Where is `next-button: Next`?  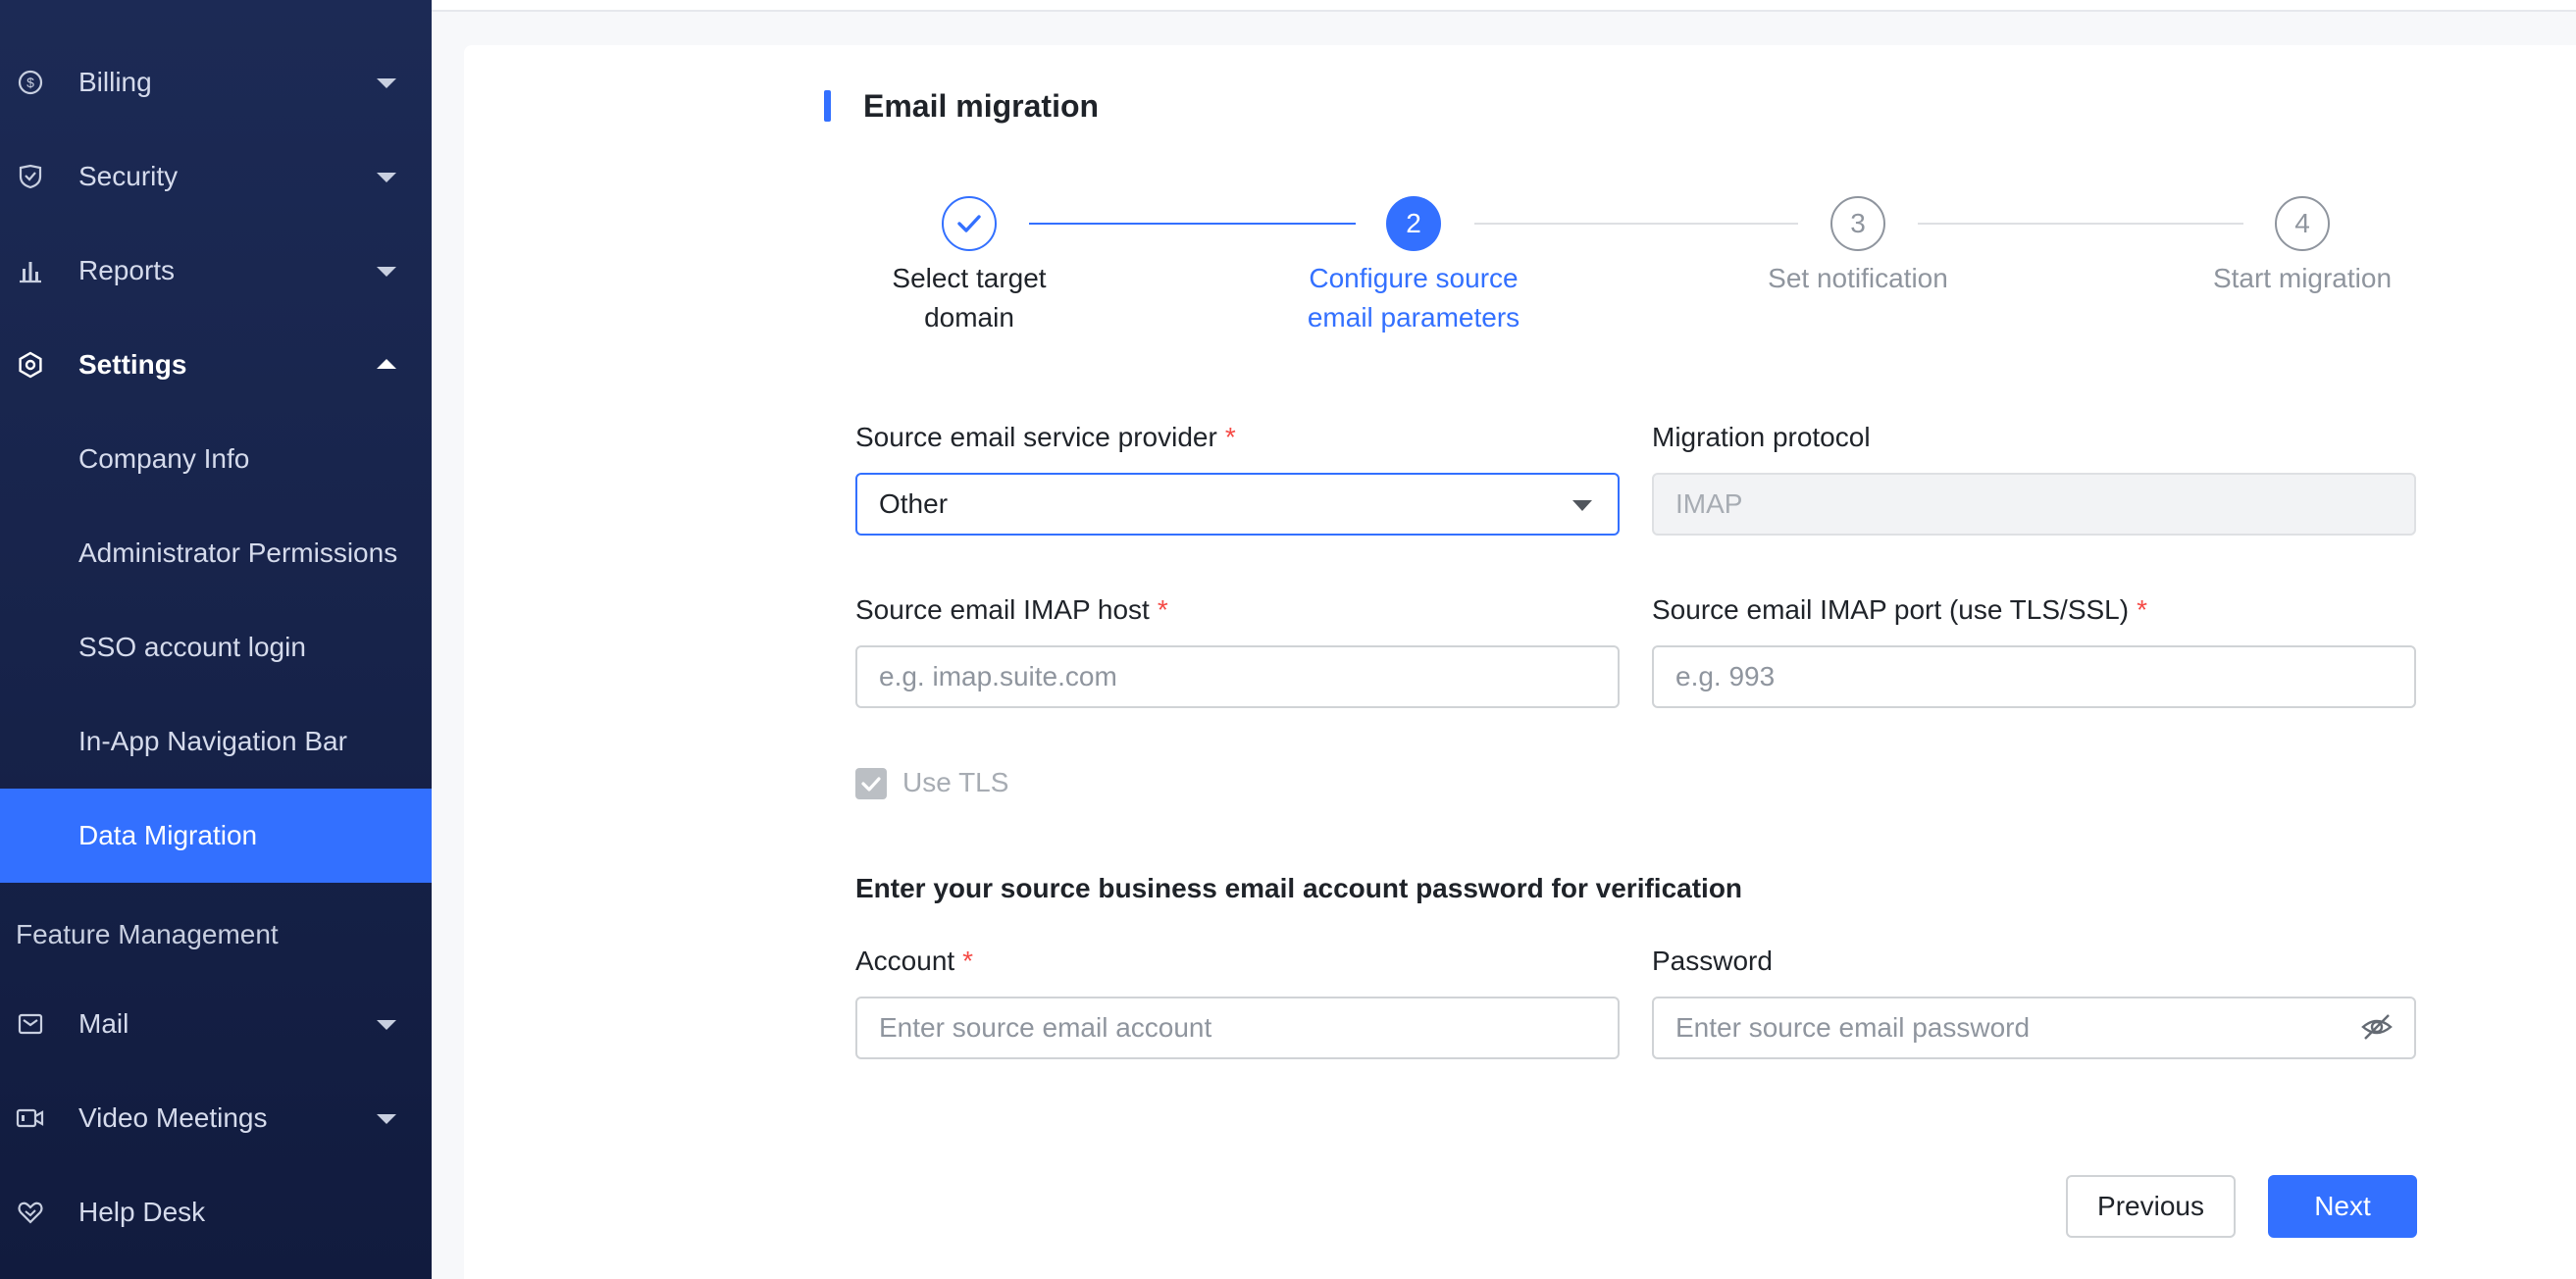
next-button: Next is located at coordinates (2342, 1206).